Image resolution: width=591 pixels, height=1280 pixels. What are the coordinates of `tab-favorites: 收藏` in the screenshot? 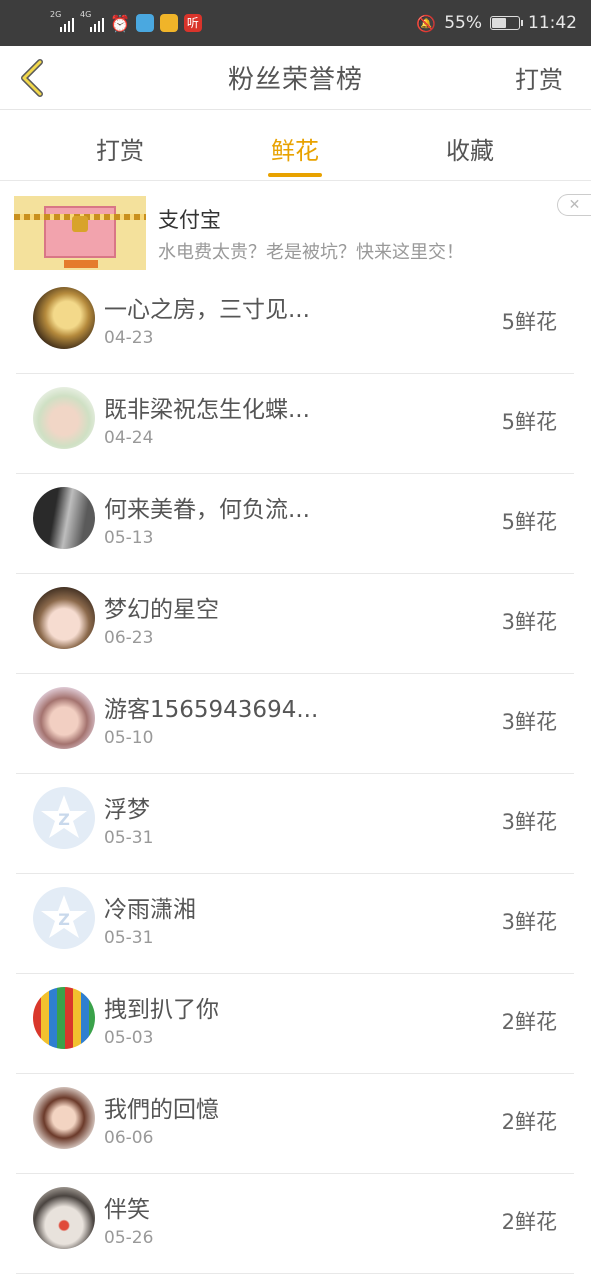 It's located at (470, 156).